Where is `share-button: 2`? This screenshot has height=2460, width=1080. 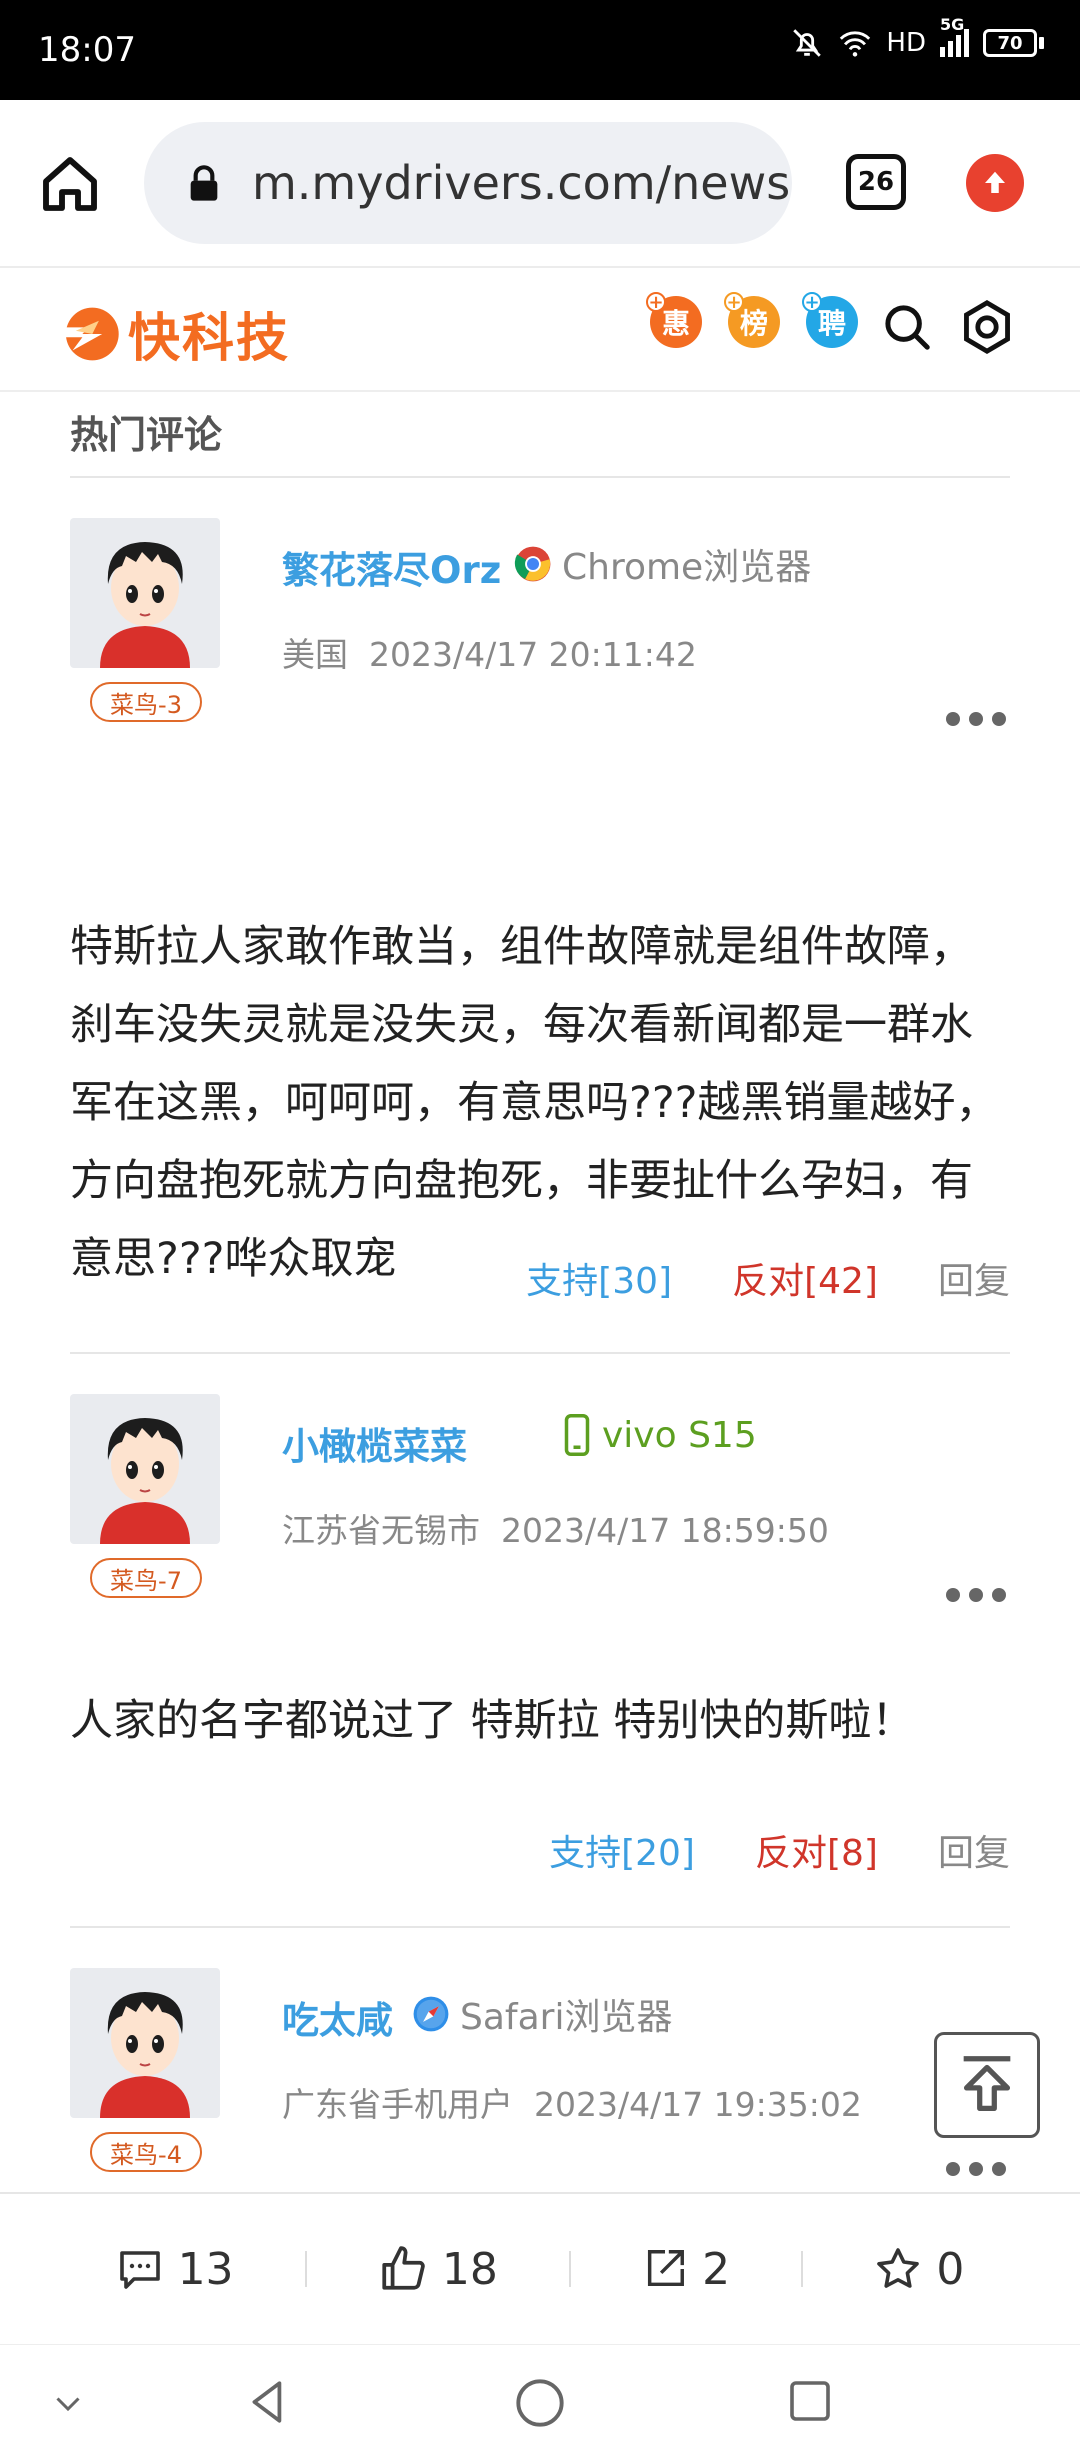
share-button: 2 is located at coordinates (686, 2269).